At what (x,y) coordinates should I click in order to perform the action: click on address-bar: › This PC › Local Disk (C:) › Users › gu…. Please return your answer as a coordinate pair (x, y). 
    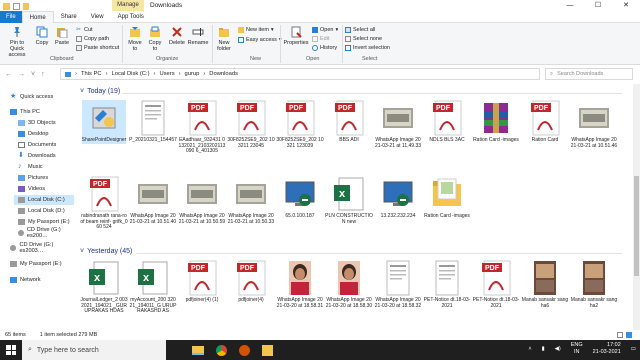
    Looking at the image, I should click on (300, 74).